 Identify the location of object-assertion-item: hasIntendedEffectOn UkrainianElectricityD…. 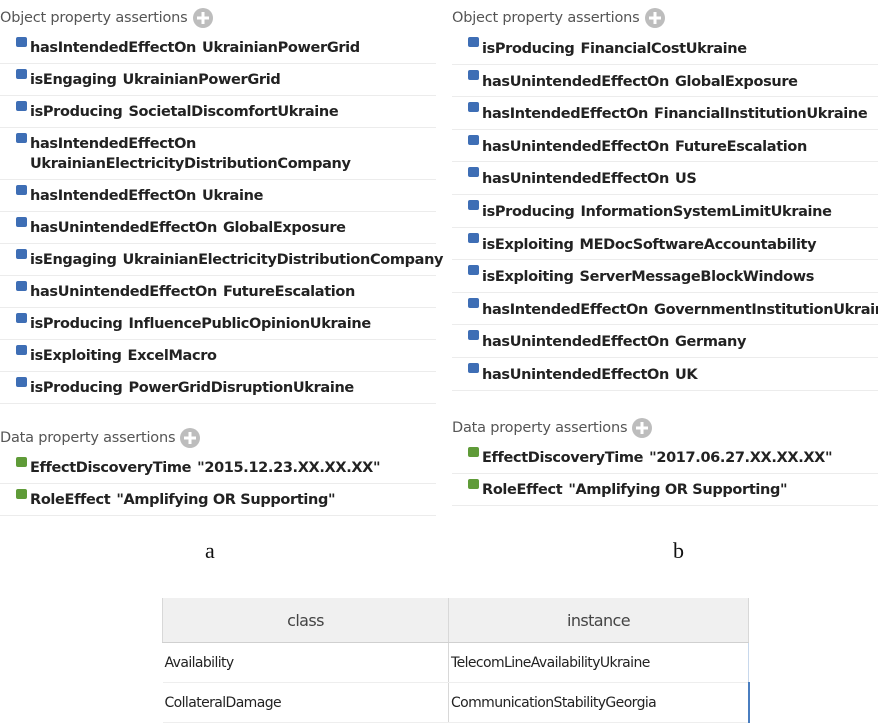
(218, 154).